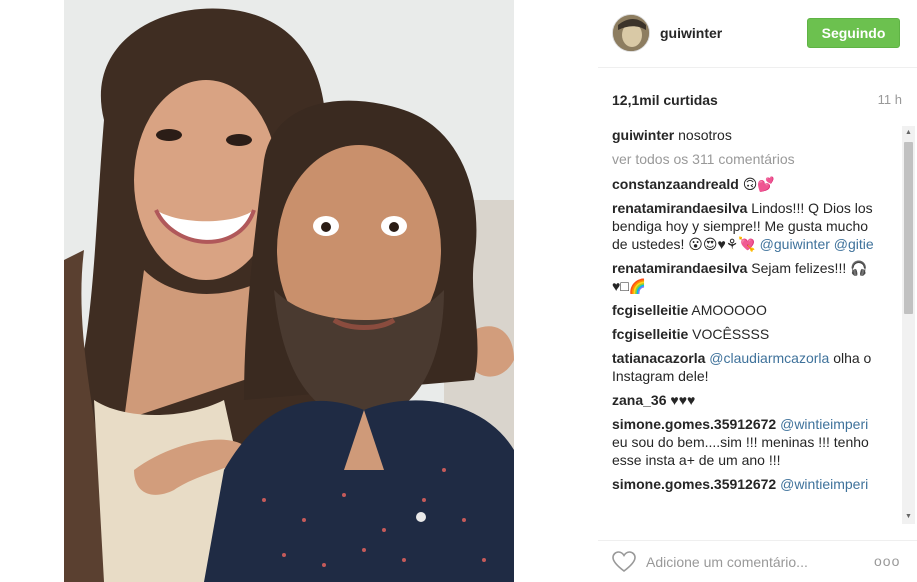  Describe the element at coordinates (908, 133) in the screenshot. I see `scroll-up-arrow-icon: ▲` at that location.